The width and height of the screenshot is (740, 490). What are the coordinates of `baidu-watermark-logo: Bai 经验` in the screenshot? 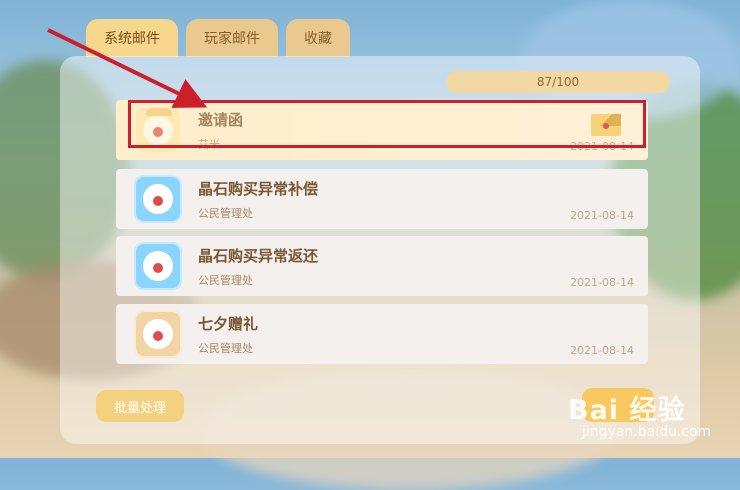 It's located at (627, 410).